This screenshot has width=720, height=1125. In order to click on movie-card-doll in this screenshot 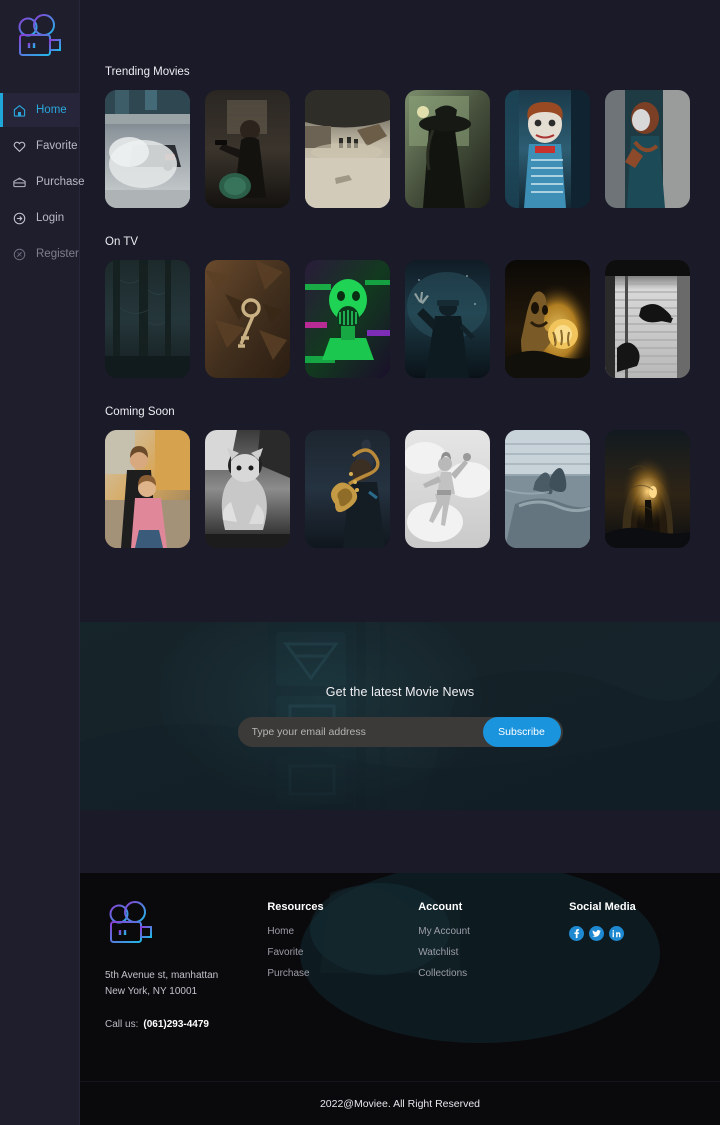, I will do `click(547, 149)`.